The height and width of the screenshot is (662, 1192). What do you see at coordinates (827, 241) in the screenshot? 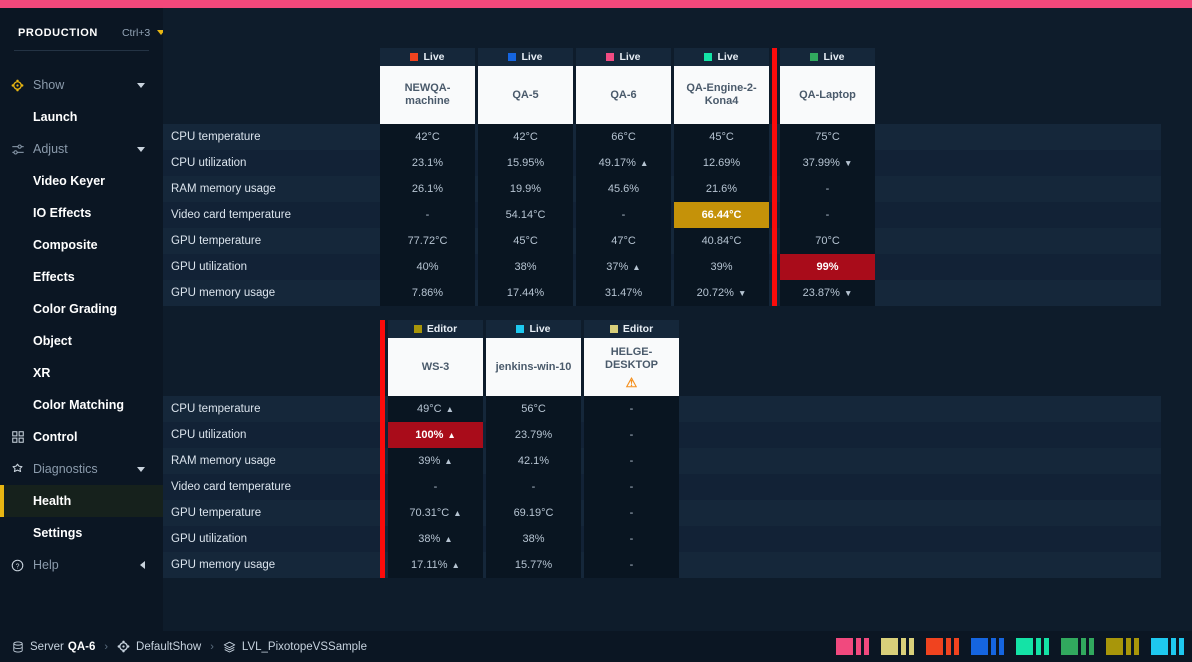
I see `metric-value: 70°C` at bounding box center [827, 241].